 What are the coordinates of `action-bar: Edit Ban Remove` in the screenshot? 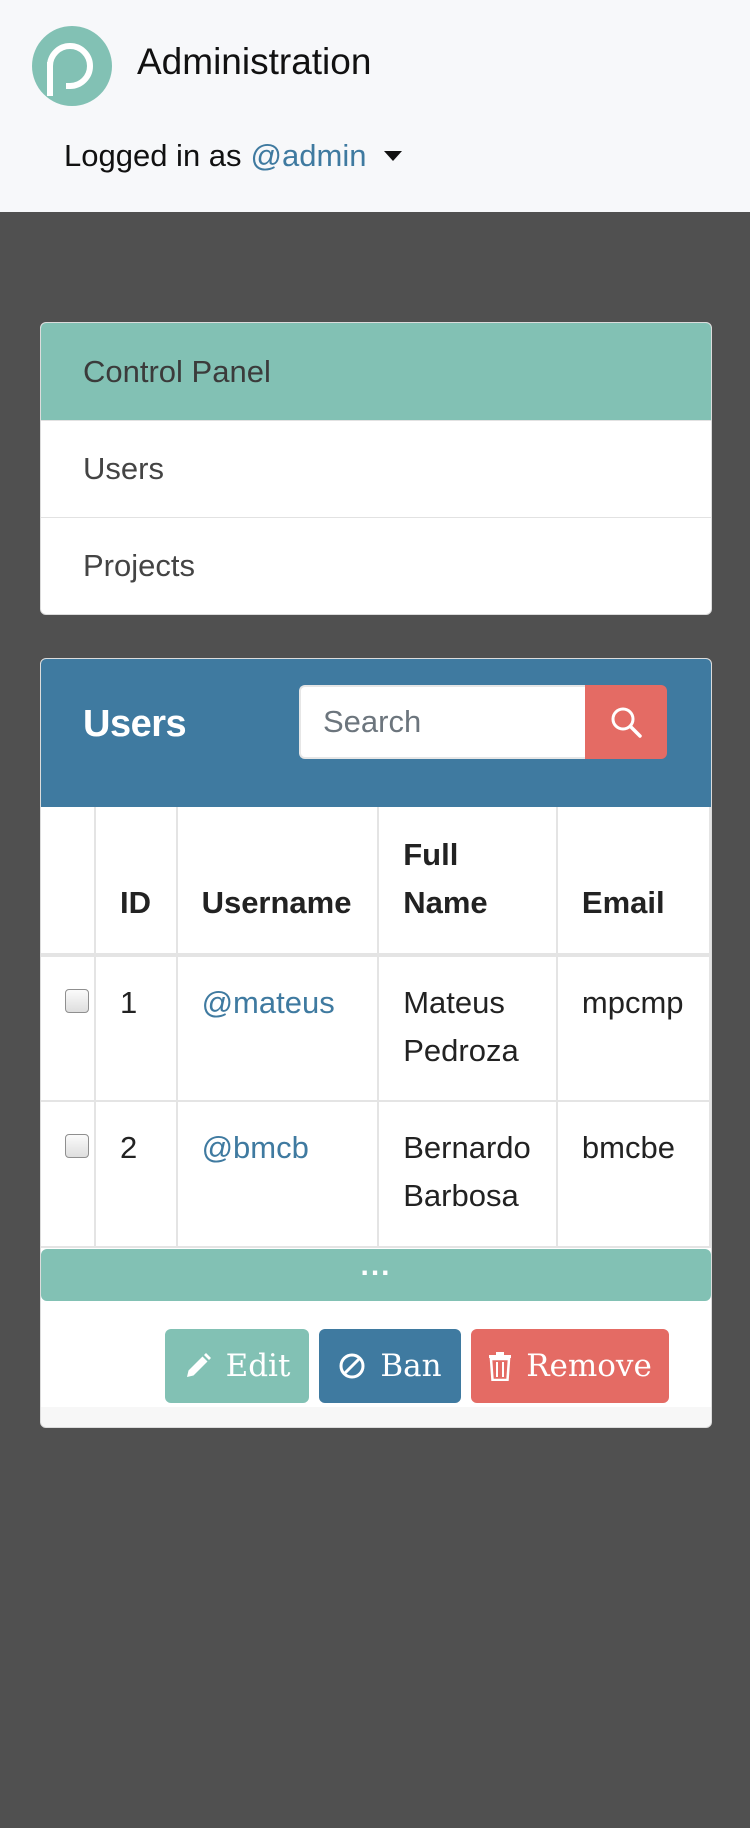 It's located at (376, 1358).